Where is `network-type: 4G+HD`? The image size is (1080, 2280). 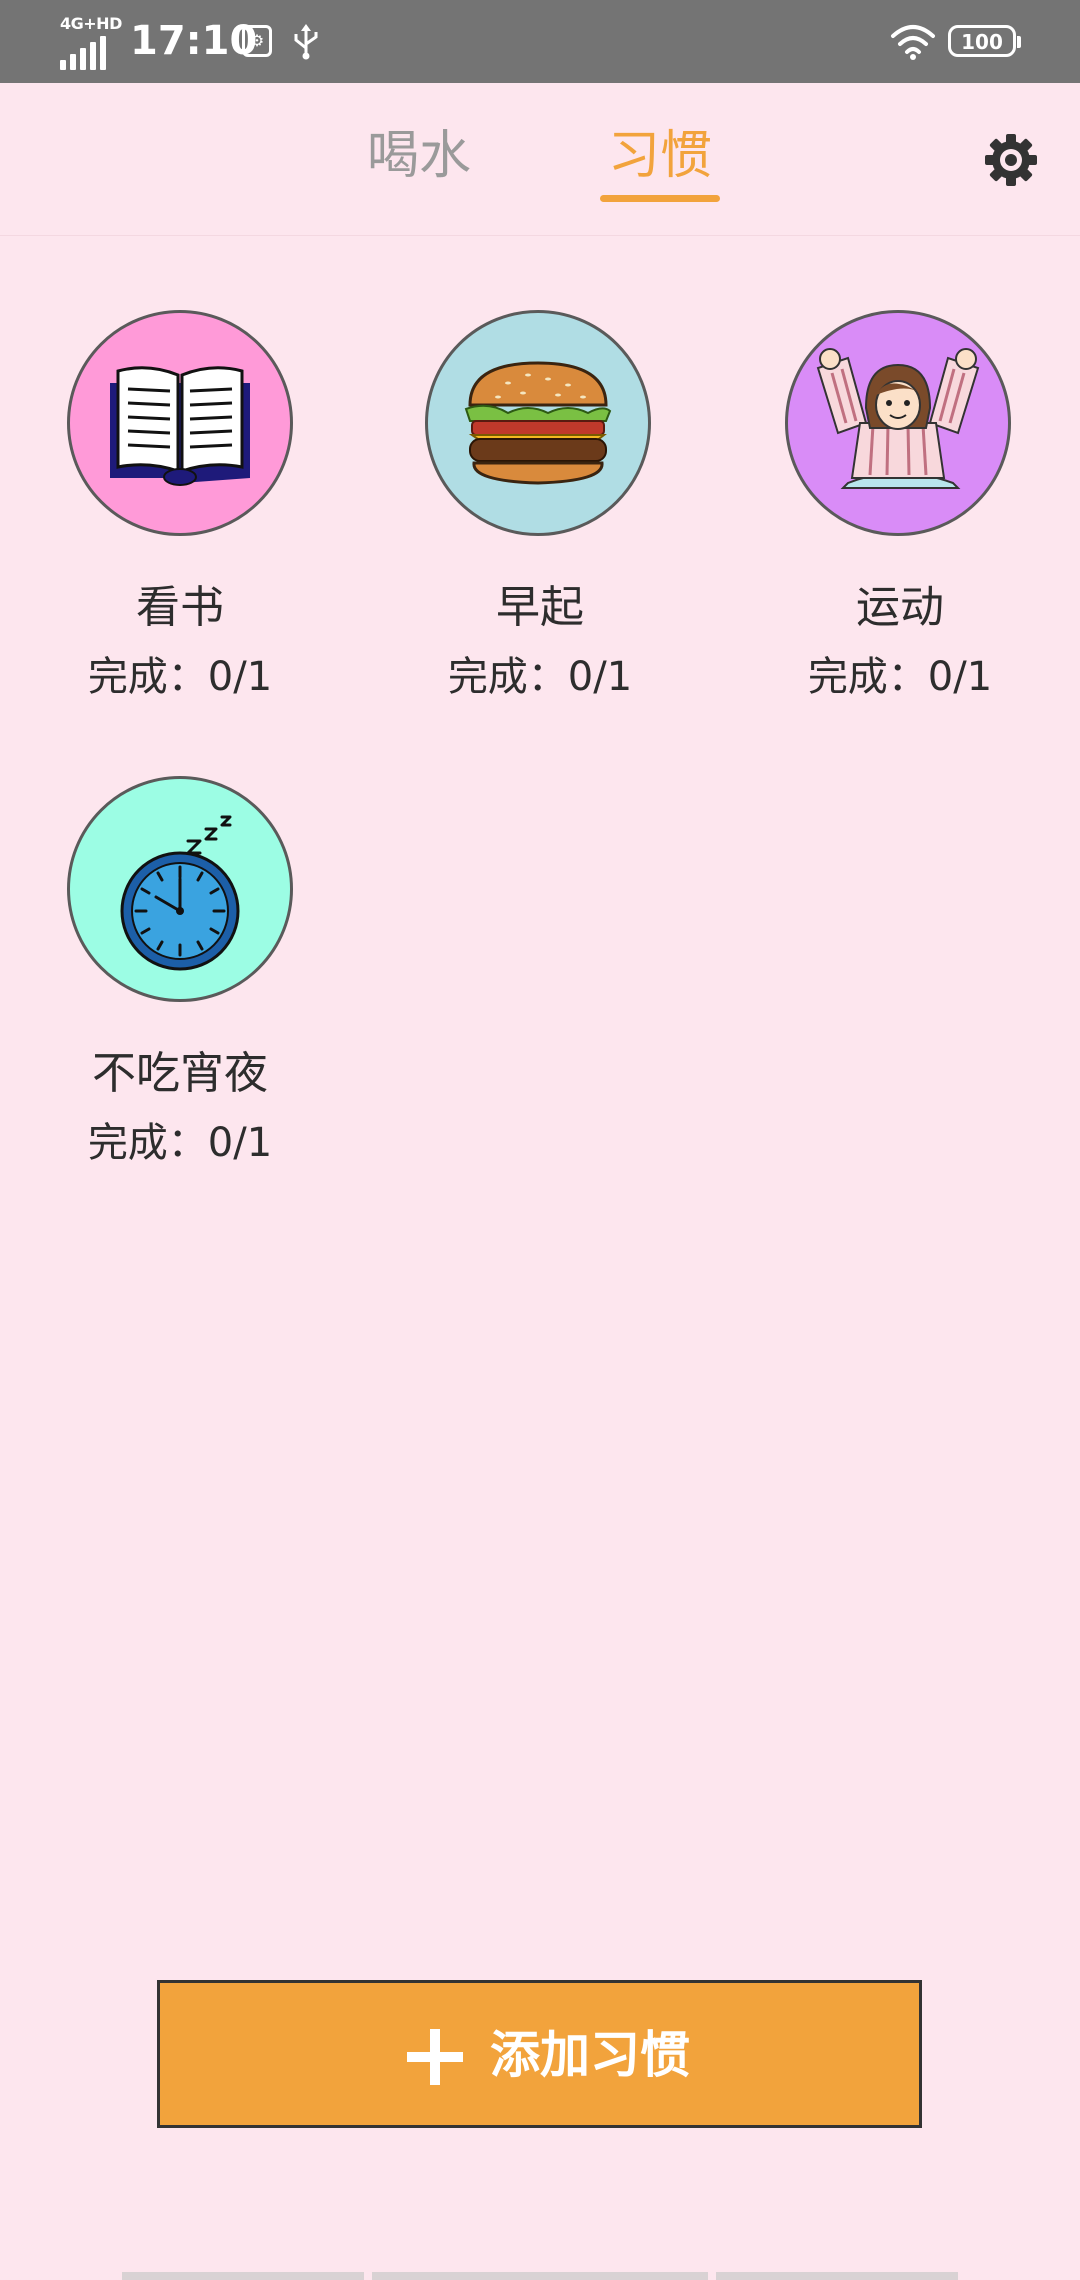
network-type: 4G+HD is located at coordinates (91, 23).